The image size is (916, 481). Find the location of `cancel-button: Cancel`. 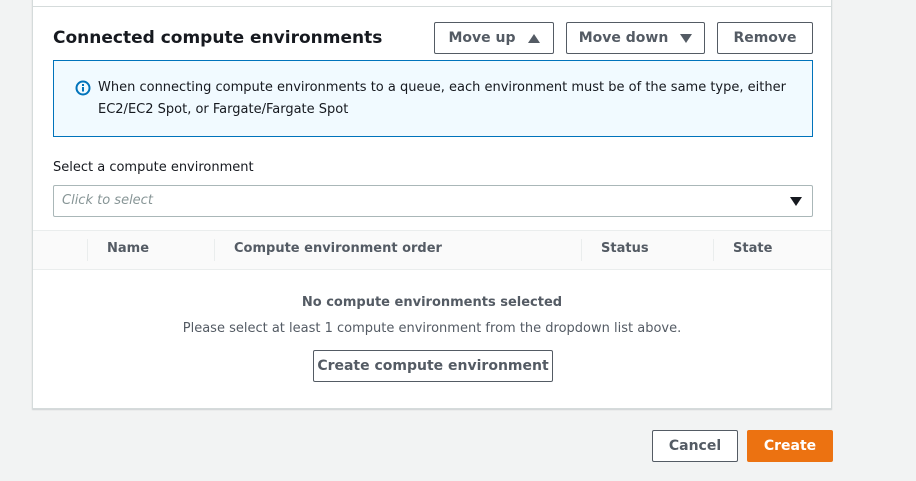

cancel-button: Cancel is located at coordinates (695, 446).